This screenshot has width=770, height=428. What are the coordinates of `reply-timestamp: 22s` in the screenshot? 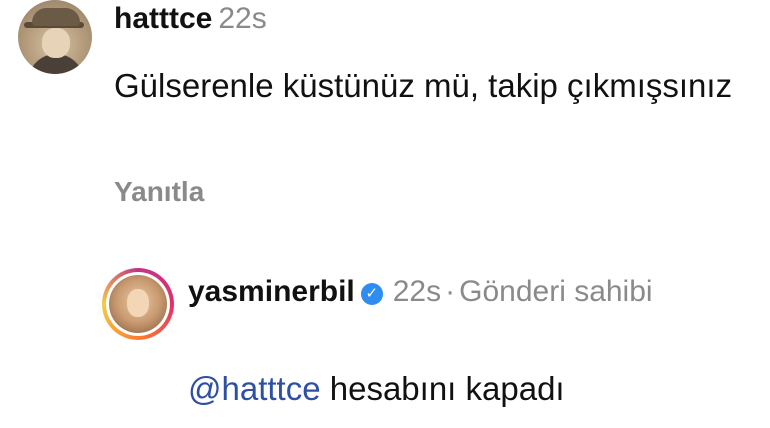 It's located at (417, 291).